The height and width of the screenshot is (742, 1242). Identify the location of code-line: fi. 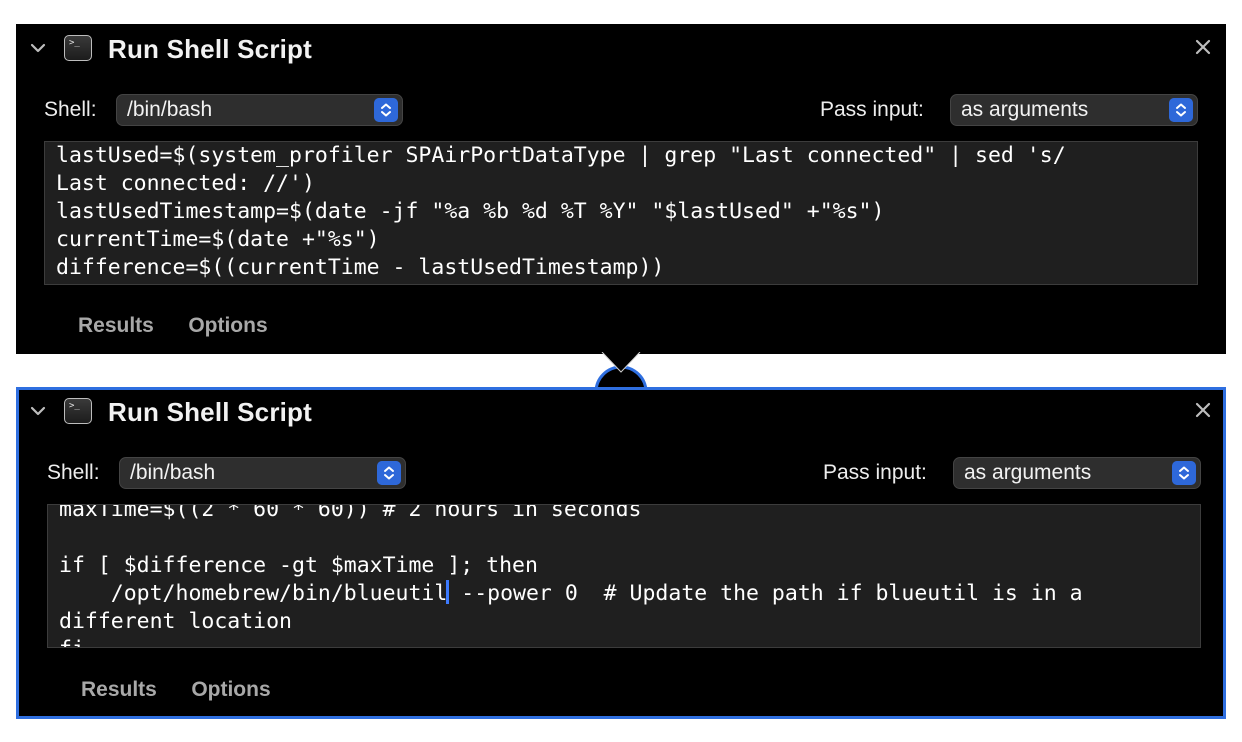
(72, 642).